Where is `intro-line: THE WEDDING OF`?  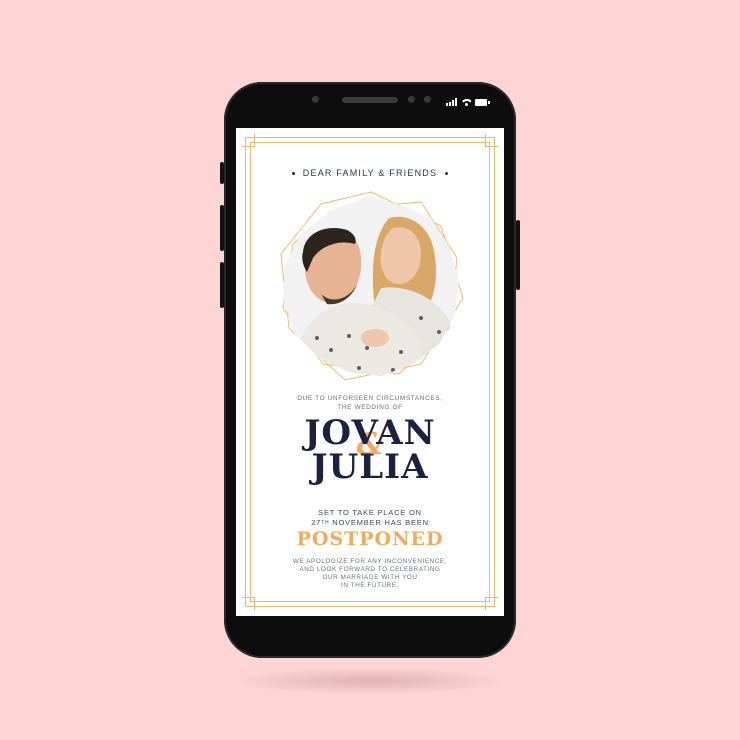 intro-line: THE WEDDING OF is located at coordinates (370, 407).